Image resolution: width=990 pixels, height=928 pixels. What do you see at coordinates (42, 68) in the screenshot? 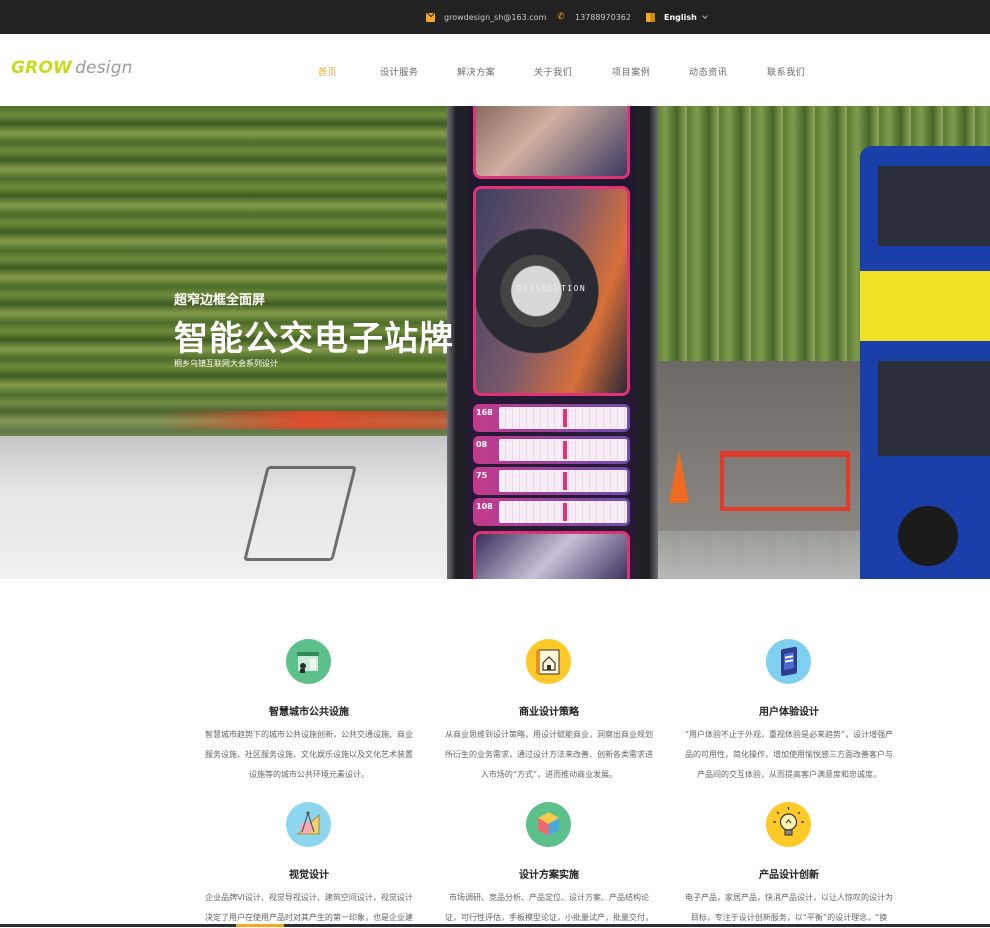
I see `logo-grow: GROW` at bounding box center [42, 68].